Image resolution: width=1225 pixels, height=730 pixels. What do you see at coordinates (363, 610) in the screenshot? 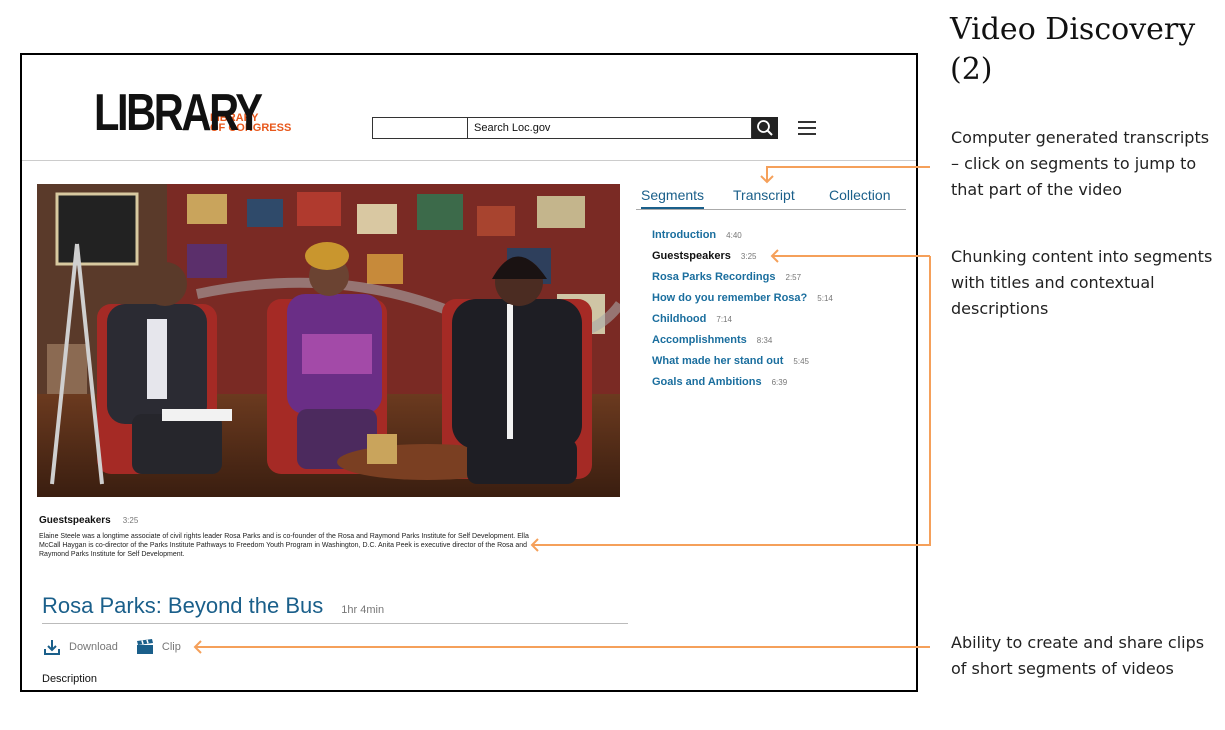
I see `video-duration: 1hr 4min` at bounding box center [363, 610].